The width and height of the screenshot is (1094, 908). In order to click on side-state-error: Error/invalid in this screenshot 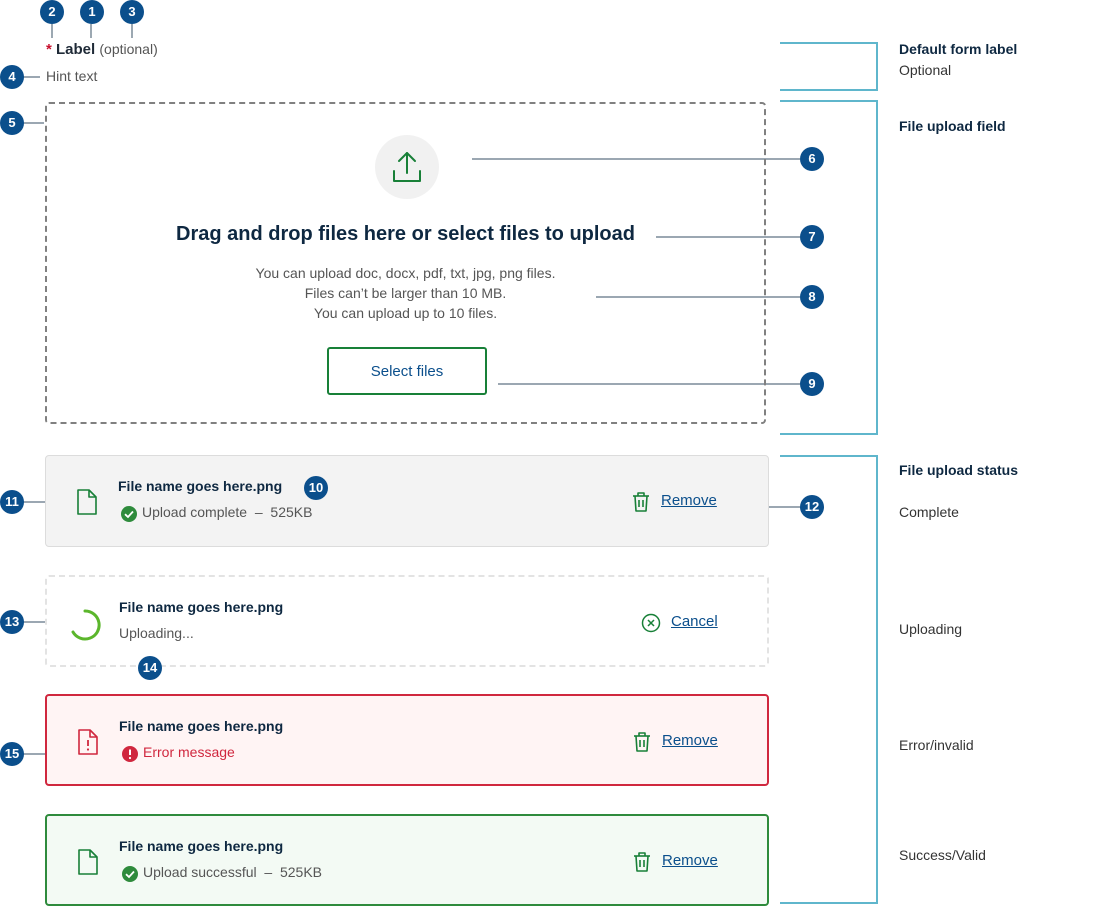, I will do `click(936, 745)`.